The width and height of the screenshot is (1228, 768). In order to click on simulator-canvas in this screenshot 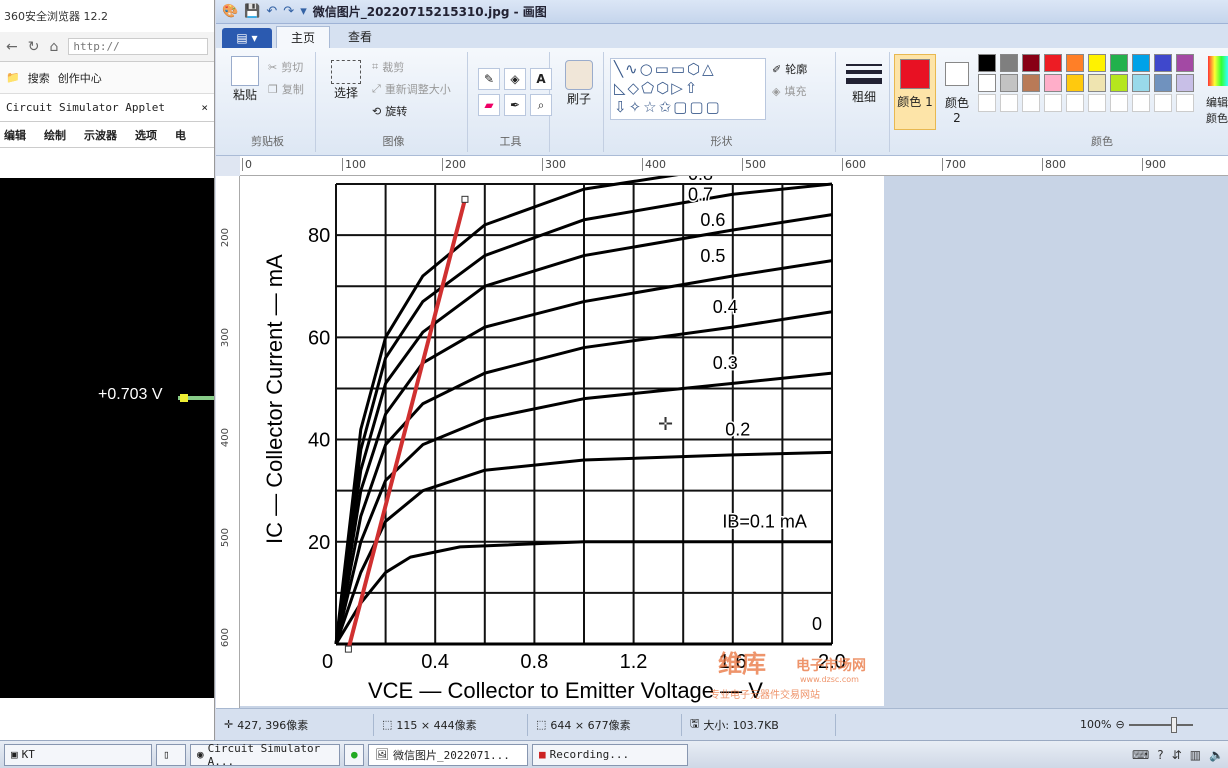, I will do `click(107, 438)`.